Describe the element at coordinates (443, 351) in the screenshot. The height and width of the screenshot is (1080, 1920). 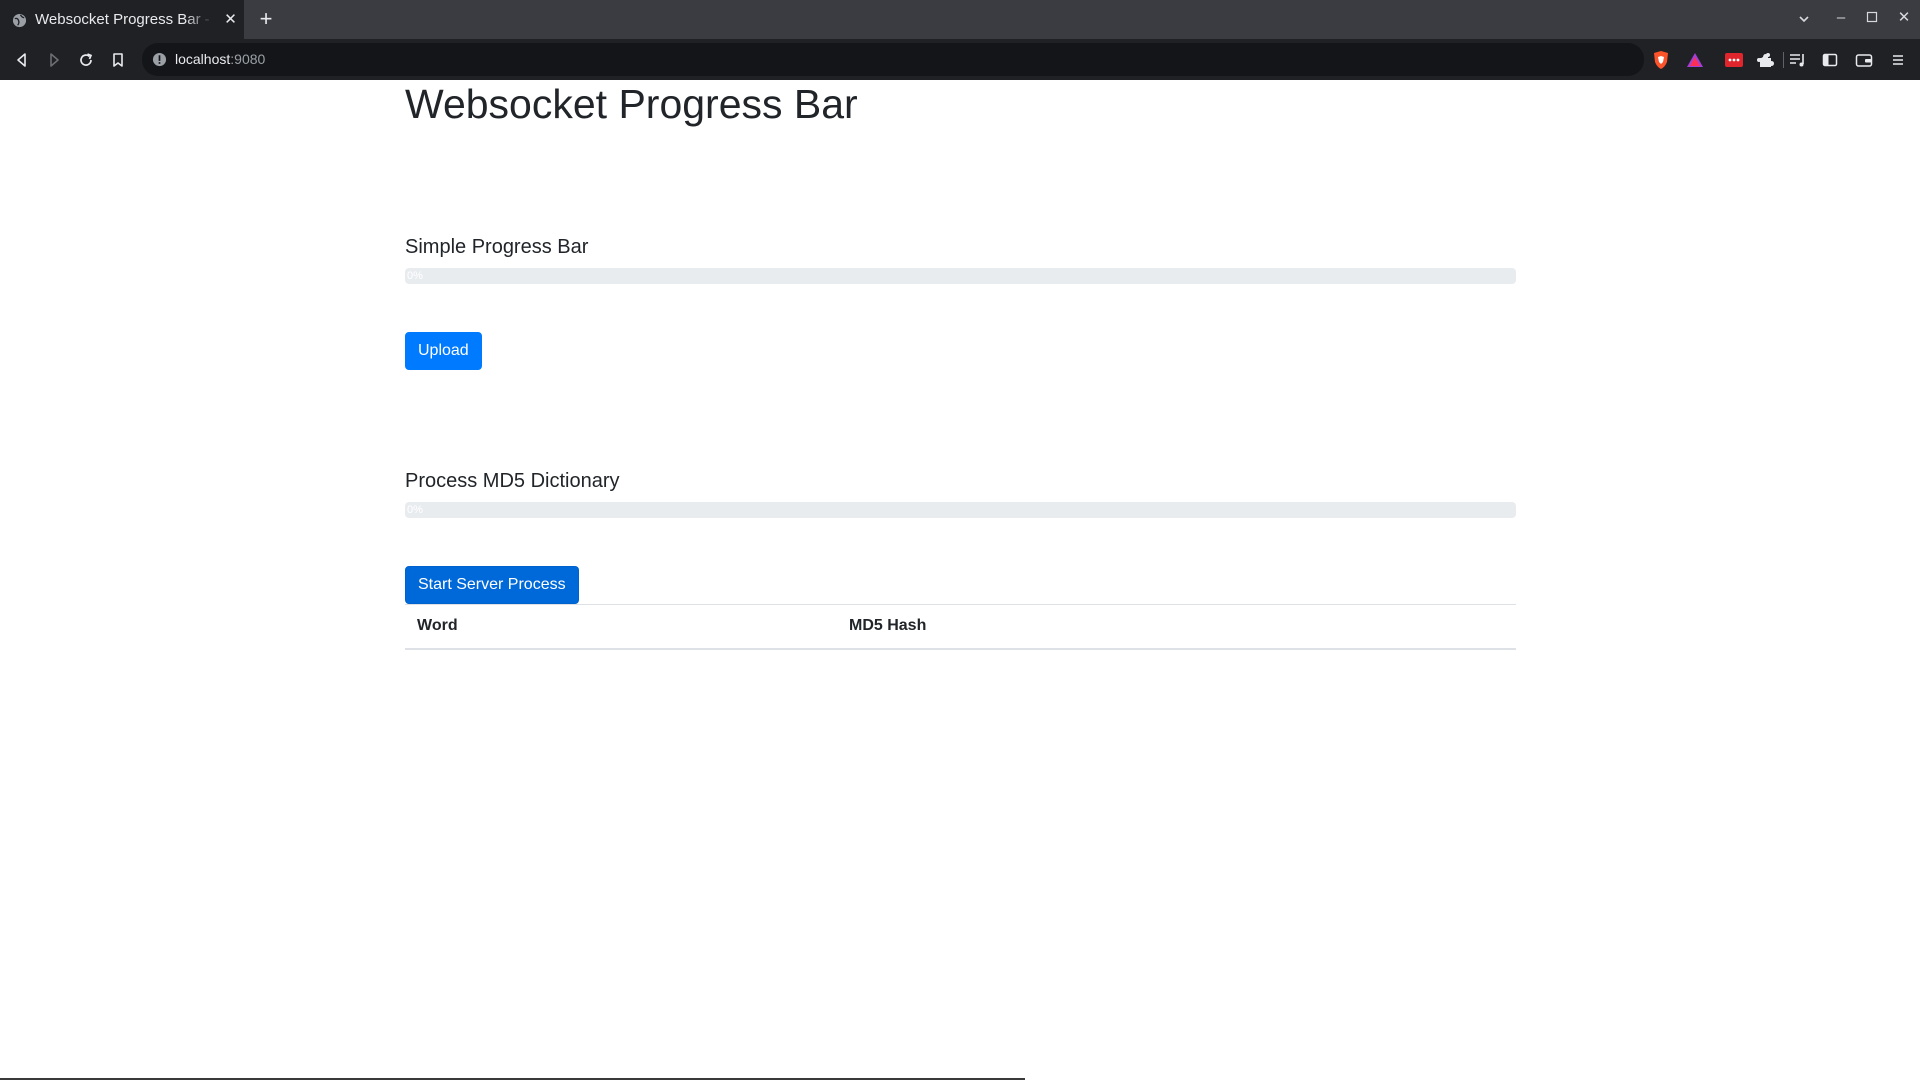
I see `upload-button: Upload` at that location.